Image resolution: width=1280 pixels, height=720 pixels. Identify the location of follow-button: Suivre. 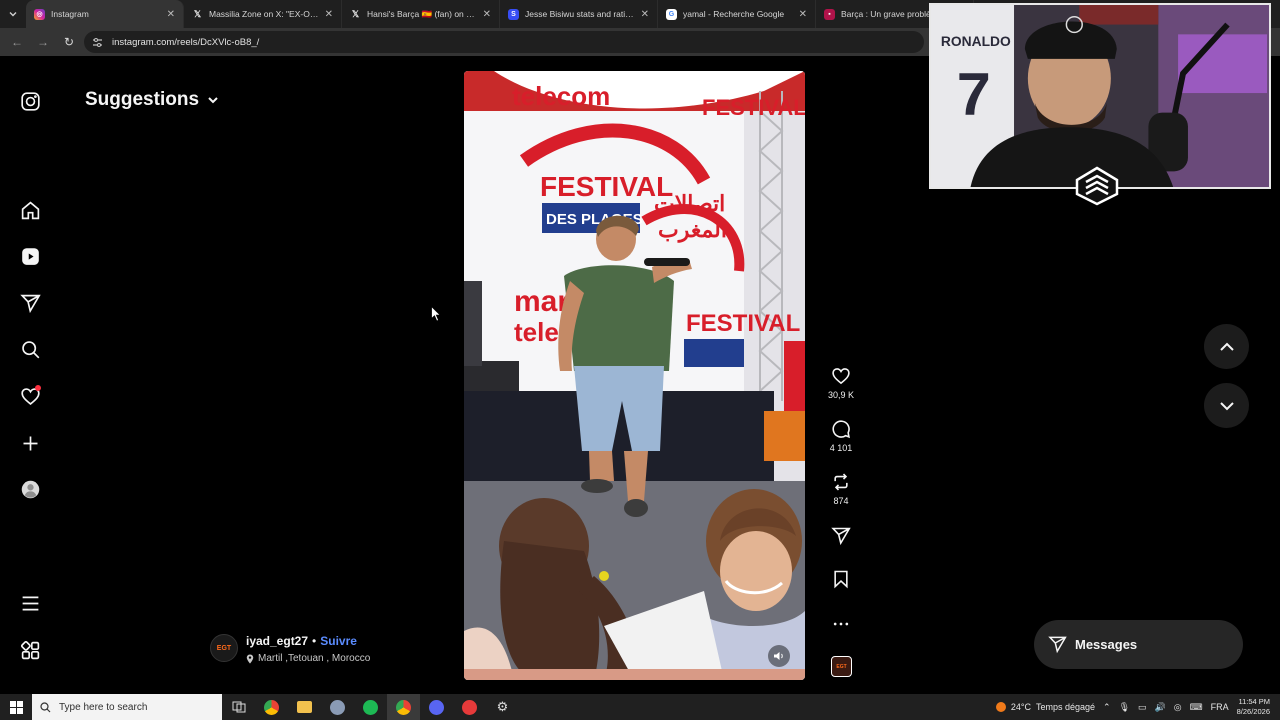
(338, 641).